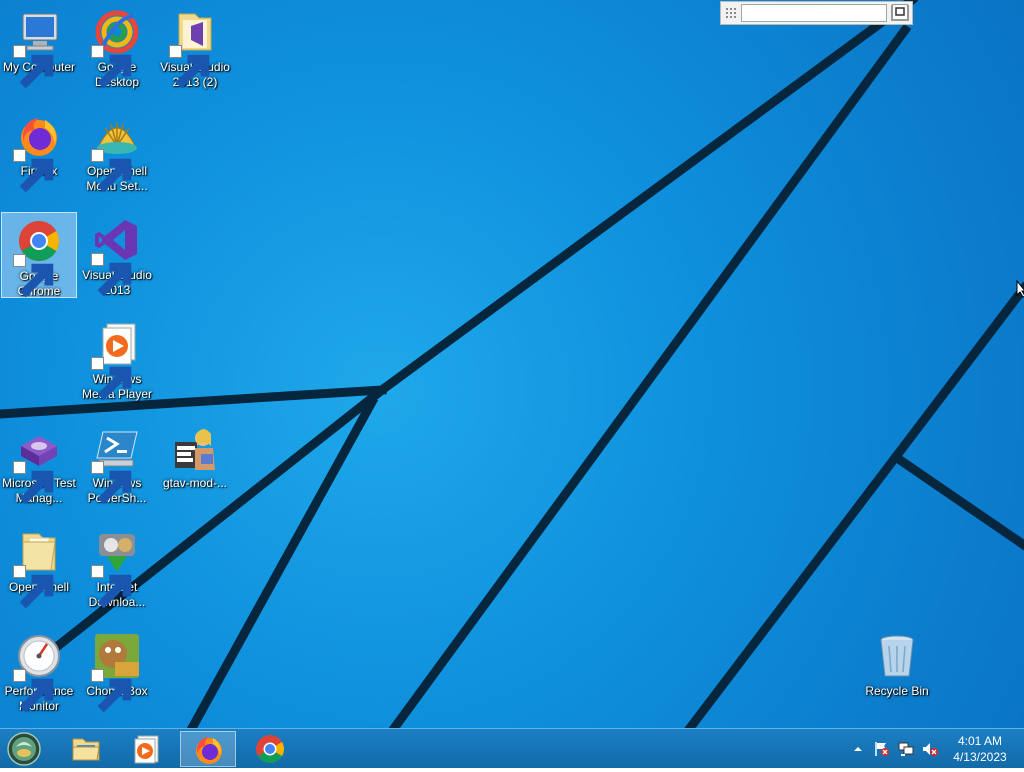  I want to click on firefox-icon, so click(209, 750).